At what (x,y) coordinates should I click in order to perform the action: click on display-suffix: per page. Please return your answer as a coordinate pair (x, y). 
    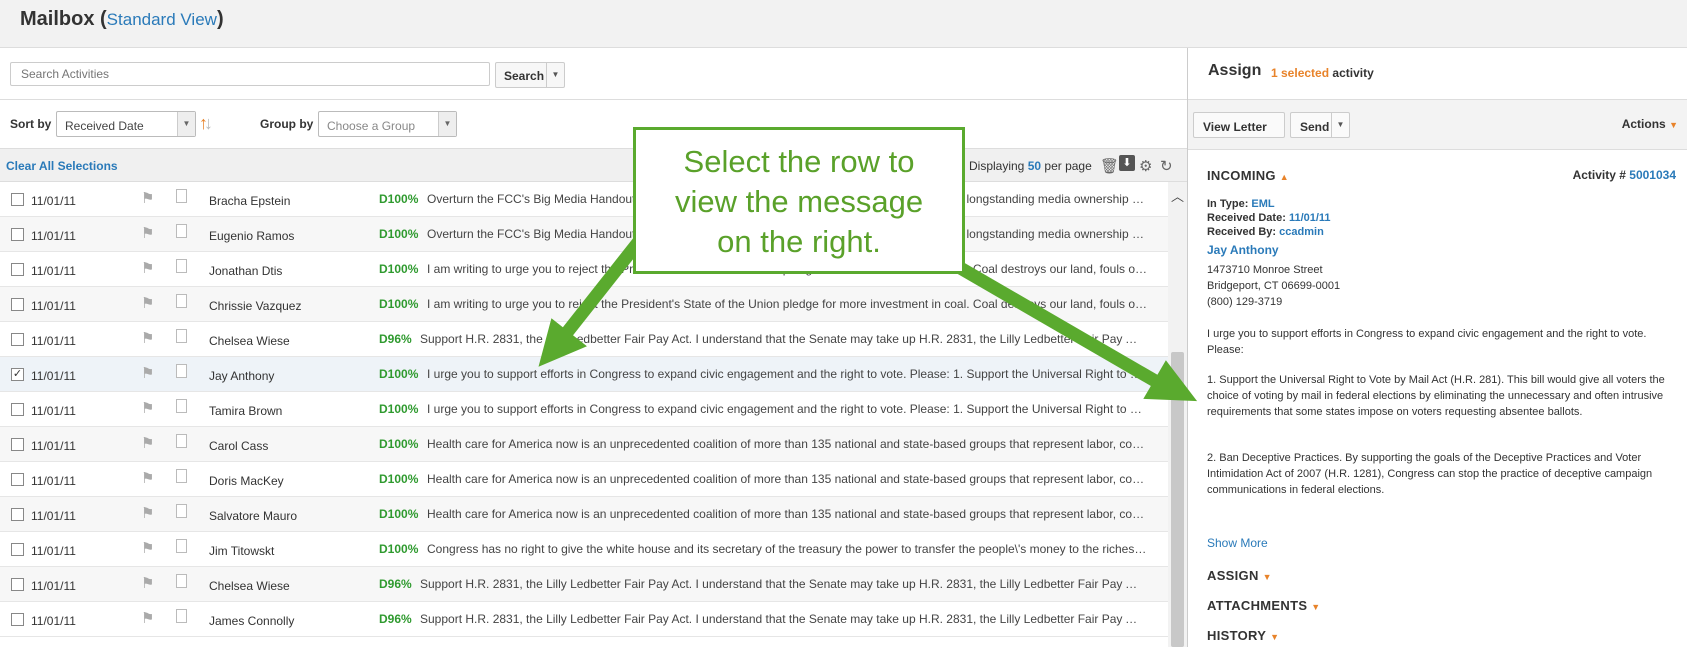
    Looking at the image, I should click on (1068, 166).